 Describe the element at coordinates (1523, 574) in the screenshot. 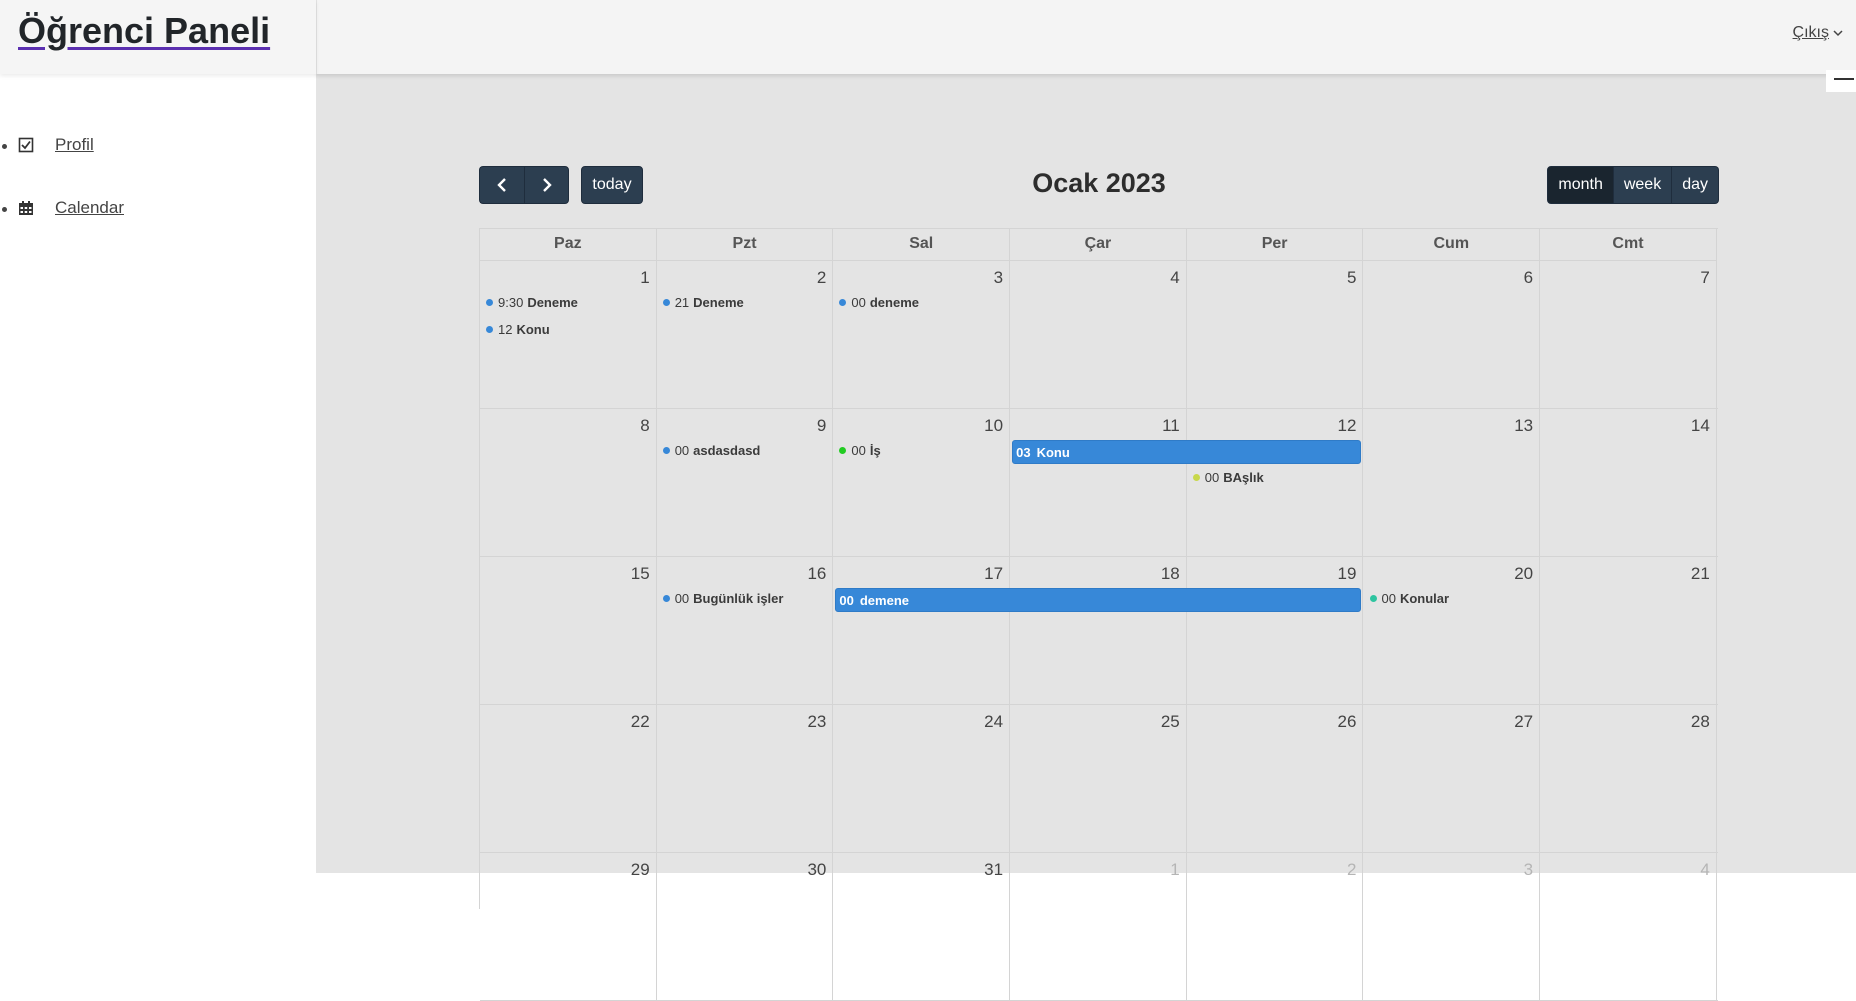

I see `day-number: 20` at that location.